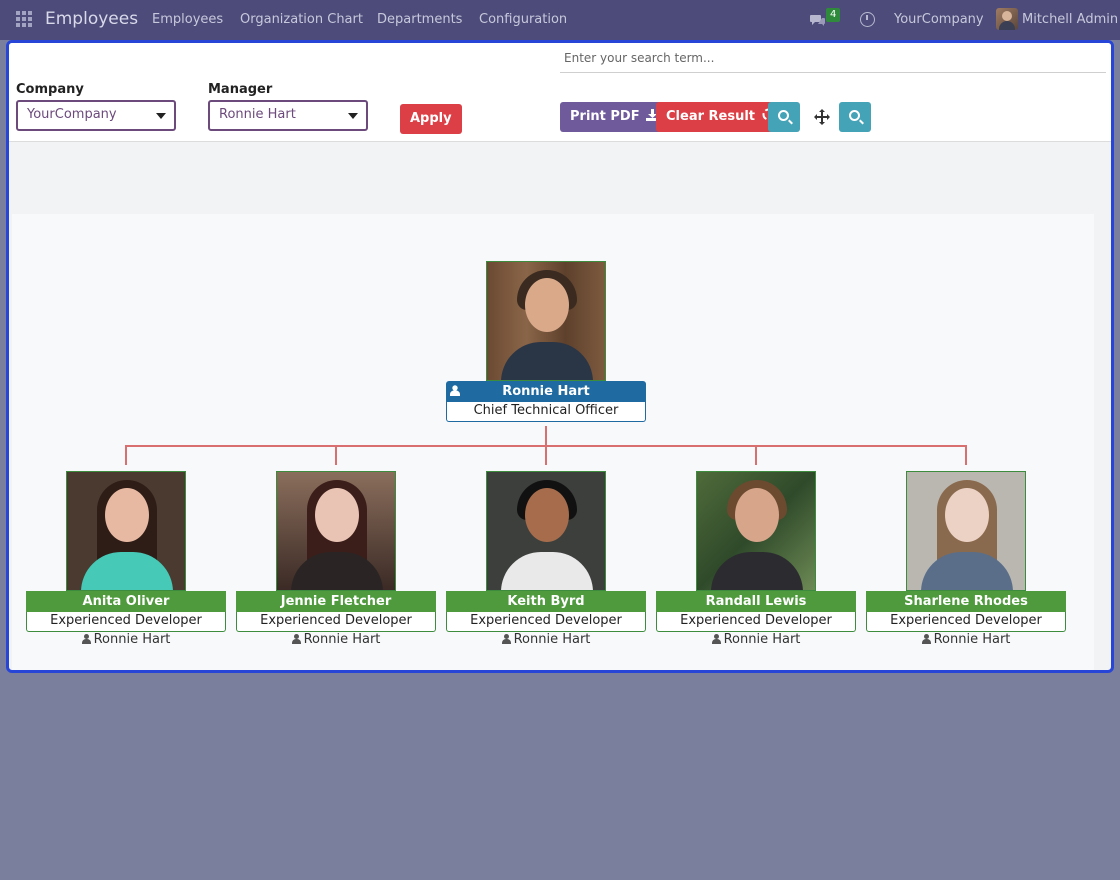 Image resolution: width=1120 pixels, height=880 pixels. I want to click on menu-configuration: Configuration, so click(523, 19).